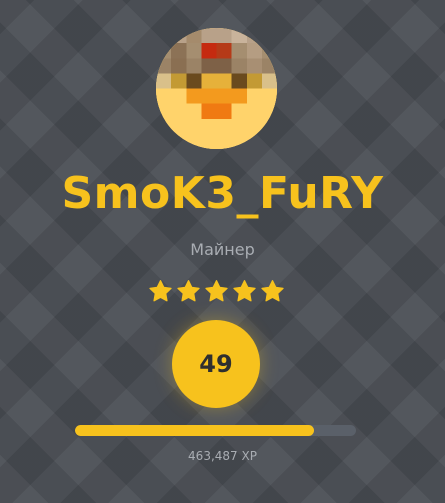  I want to click on star-rating, so click(216, 292).